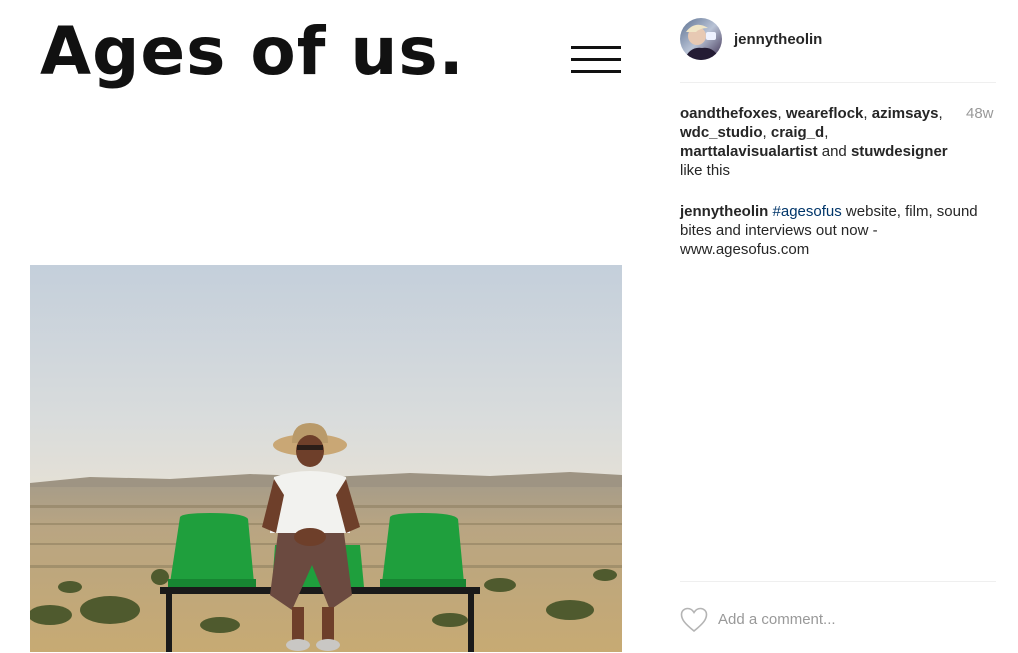  What do you see at coordinates (834, 151) in the screenshot?
I see `likes-connector: and` at bounding box center [834, 151].